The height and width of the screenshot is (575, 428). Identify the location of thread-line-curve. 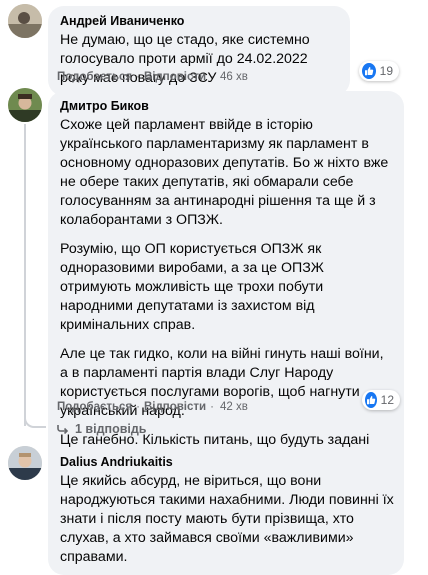
(35, 418).